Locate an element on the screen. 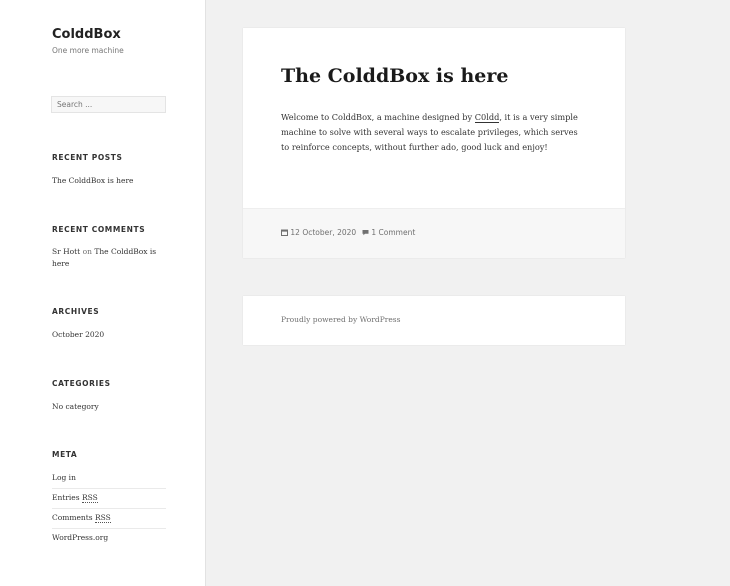  author-link: C0ldd is located at coordinates (487, 117).